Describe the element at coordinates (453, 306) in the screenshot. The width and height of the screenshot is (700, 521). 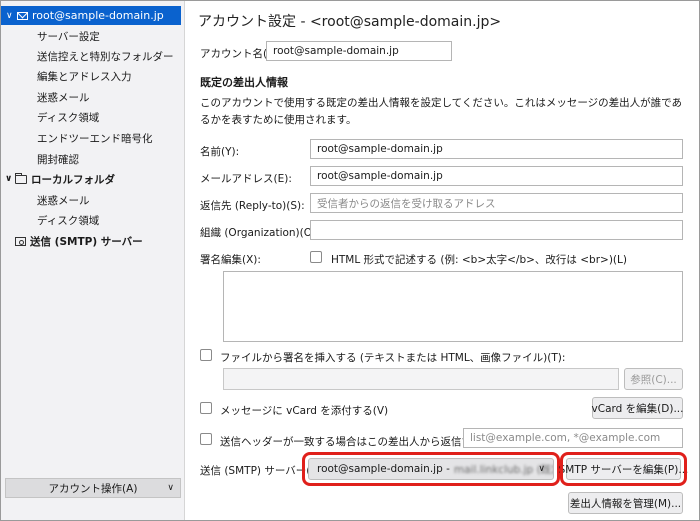
I see `signature-textarea` at that location.